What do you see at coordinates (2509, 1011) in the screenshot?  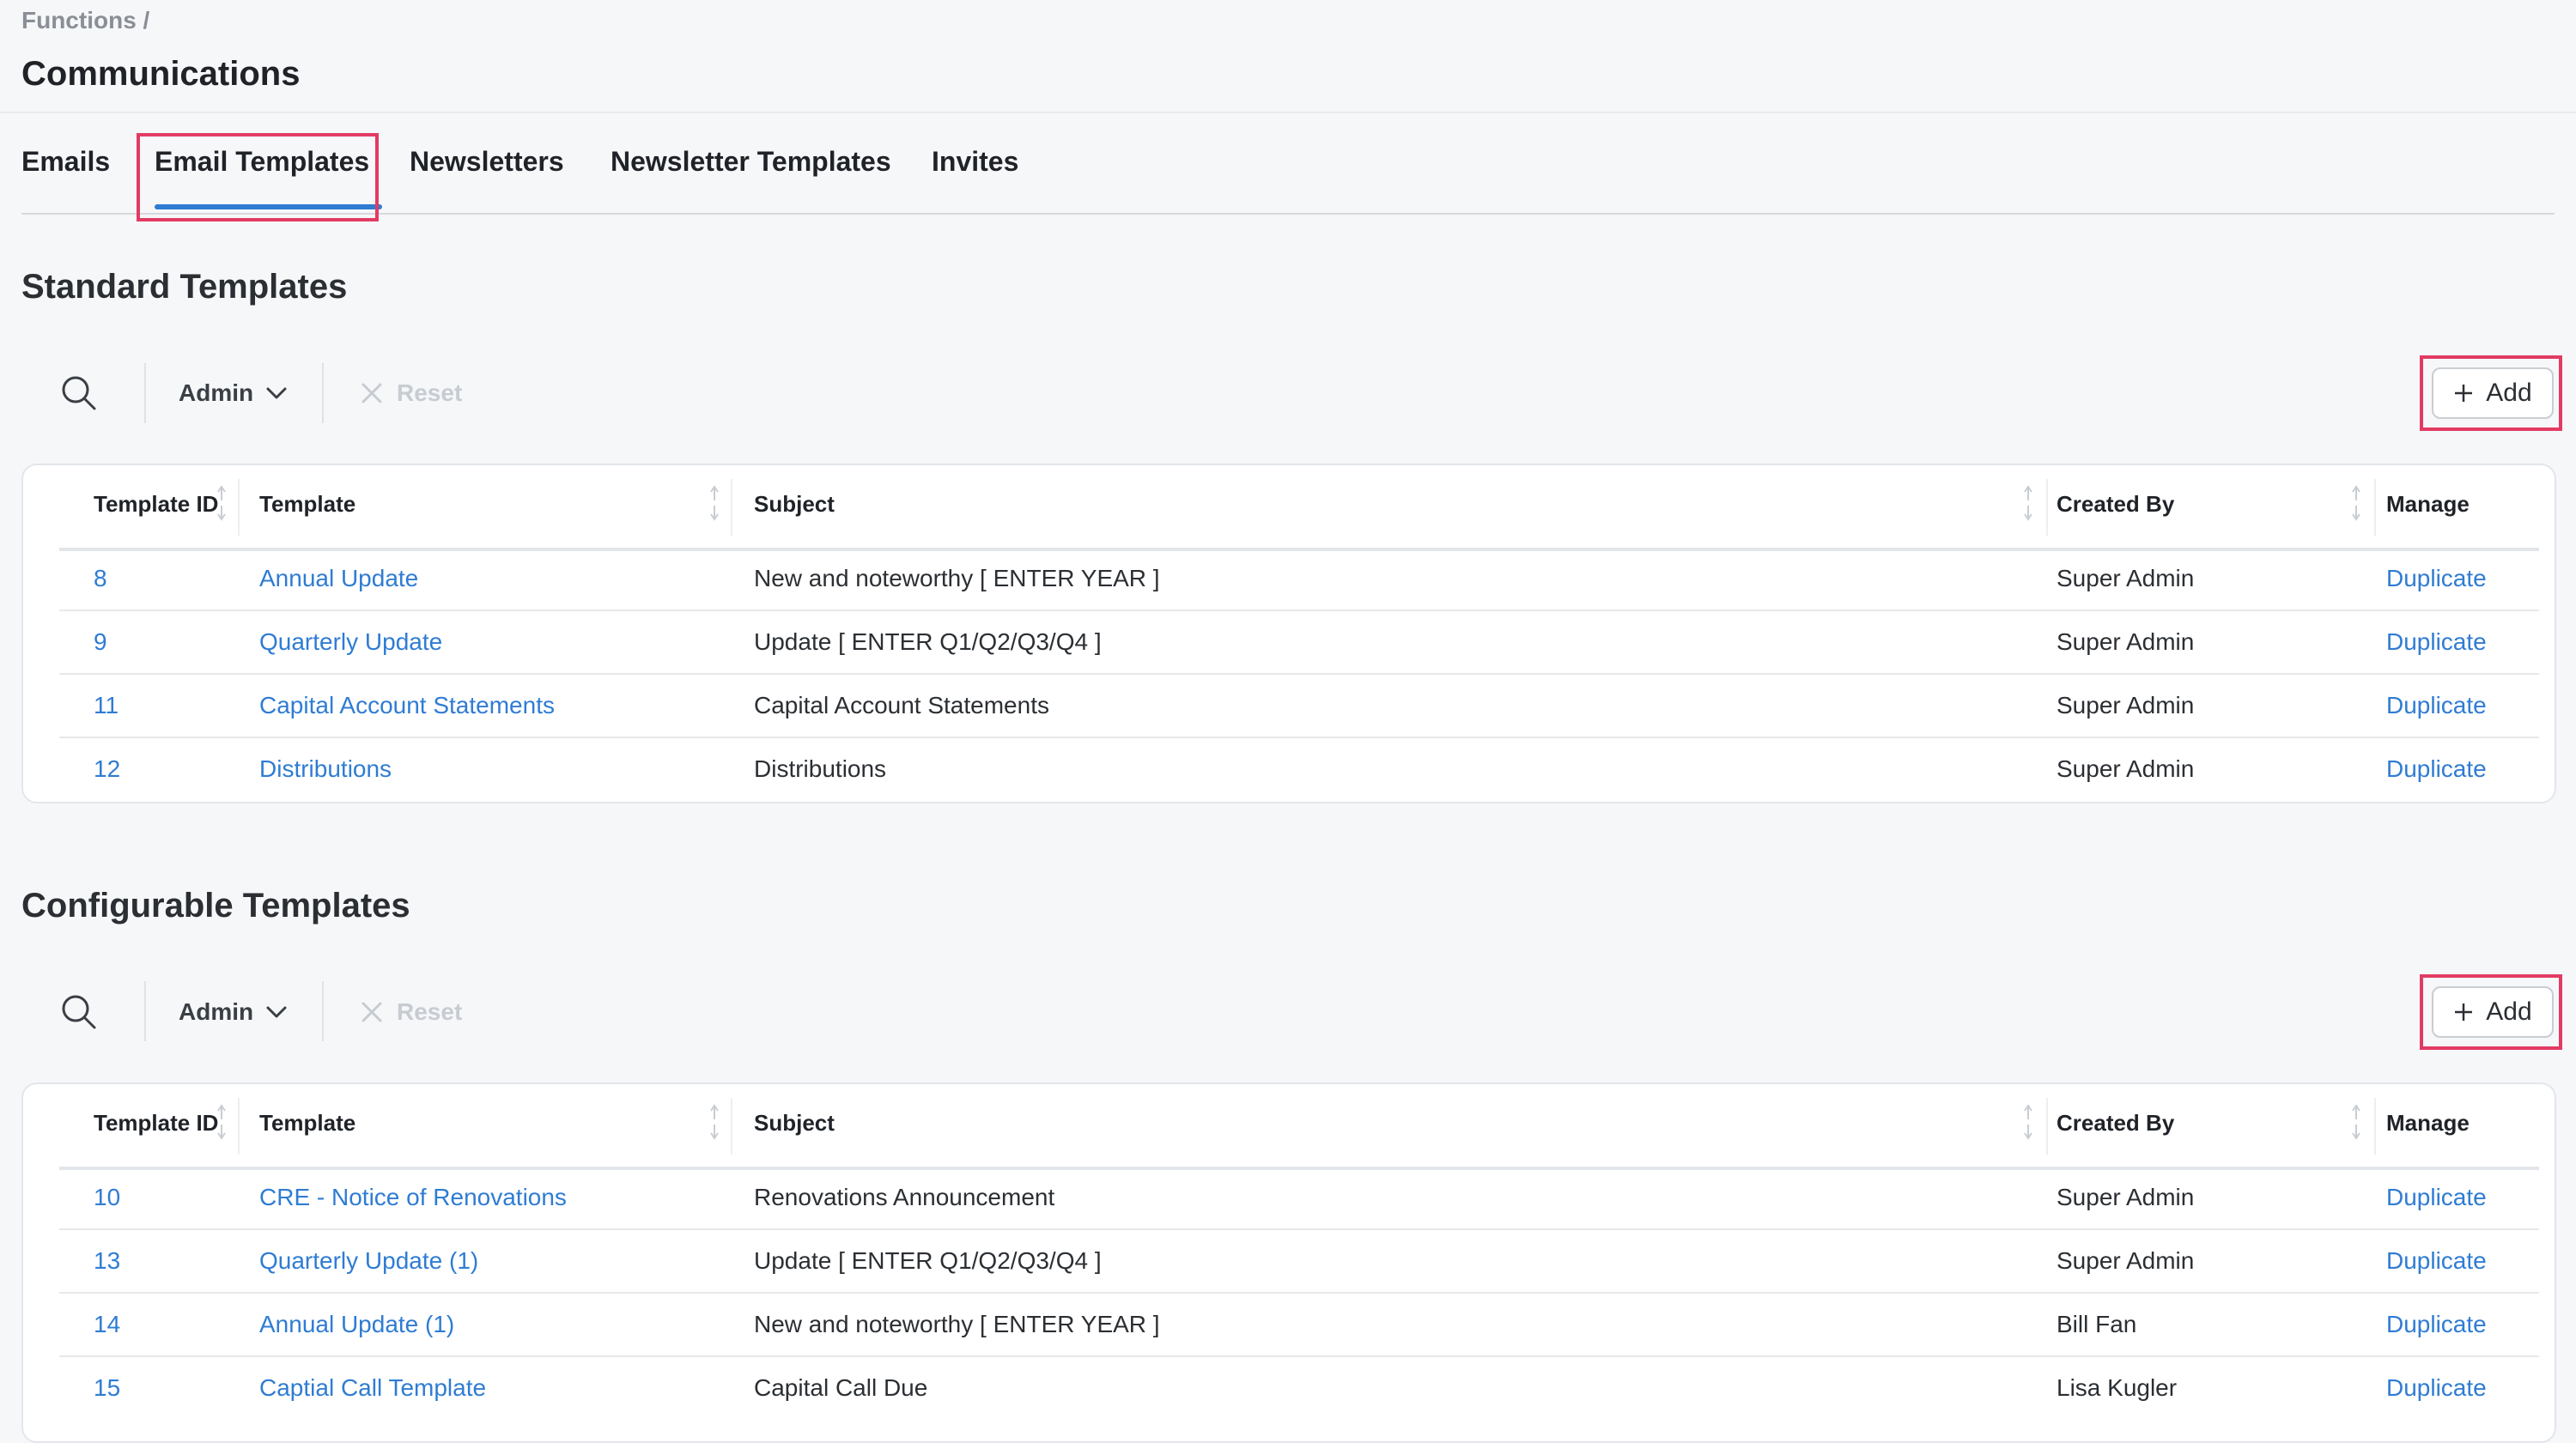 I see `add-label: Add` at bounding box center [2509, 1011].